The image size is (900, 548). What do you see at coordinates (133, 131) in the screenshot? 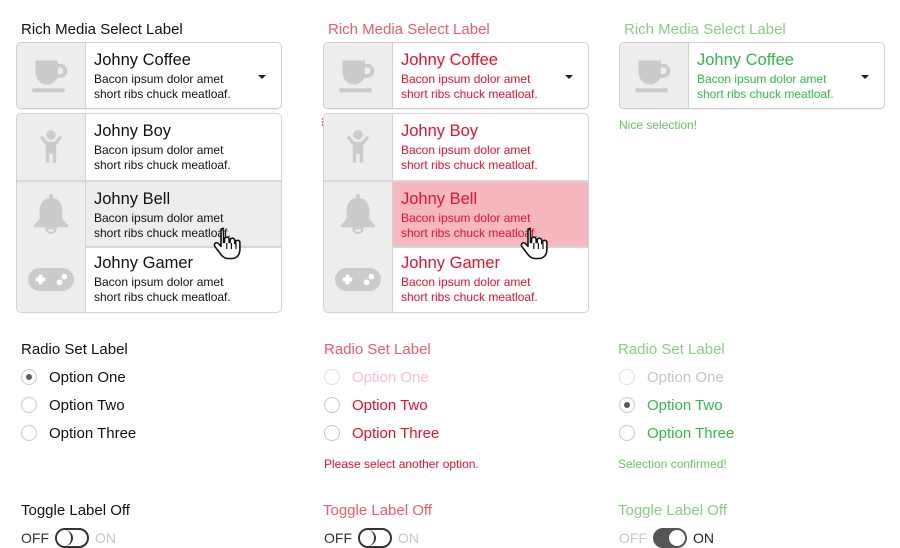
I see `option-title: Johny Boy` at bounding box center [133, 131].